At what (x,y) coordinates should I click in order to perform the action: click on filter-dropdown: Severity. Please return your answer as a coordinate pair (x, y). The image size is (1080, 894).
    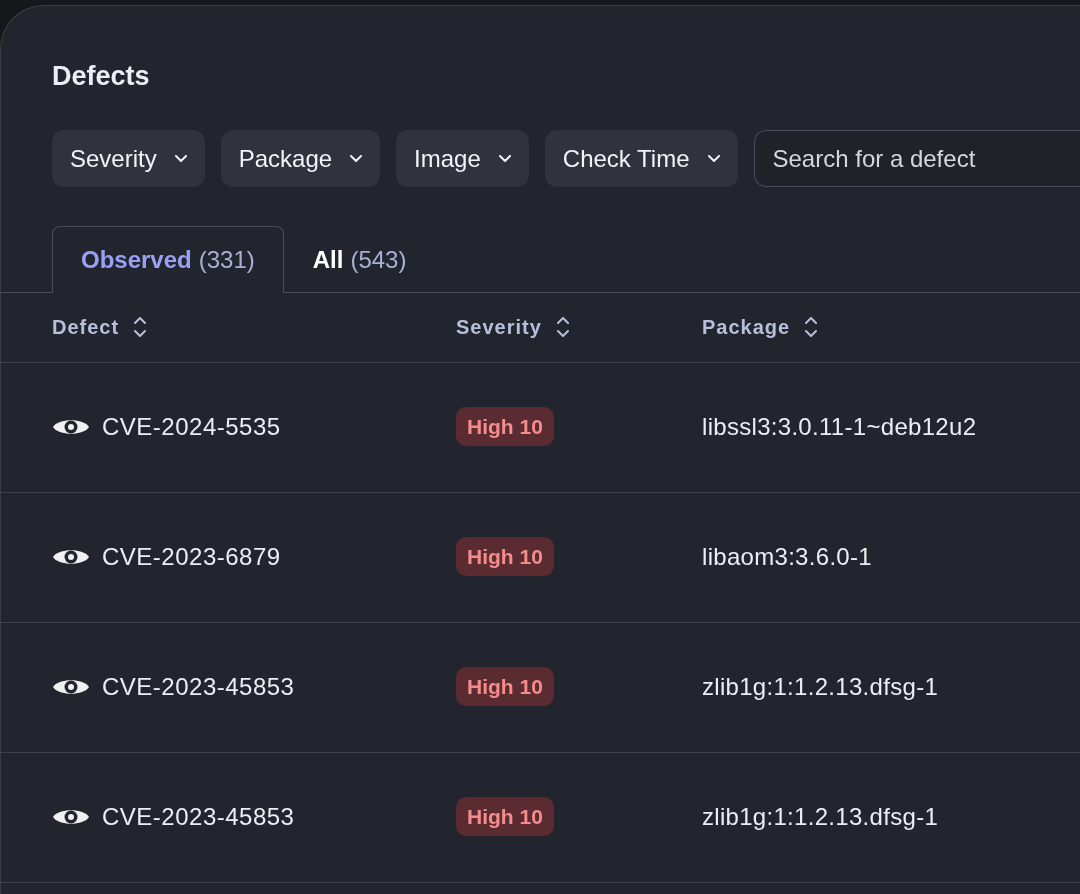
    Looking at the image, I should click on (128, 158).